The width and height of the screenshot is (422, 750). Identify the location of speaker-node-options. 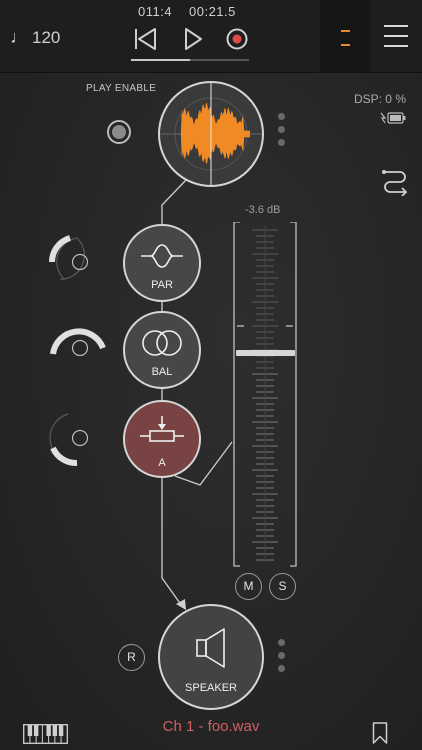
(282, 658).